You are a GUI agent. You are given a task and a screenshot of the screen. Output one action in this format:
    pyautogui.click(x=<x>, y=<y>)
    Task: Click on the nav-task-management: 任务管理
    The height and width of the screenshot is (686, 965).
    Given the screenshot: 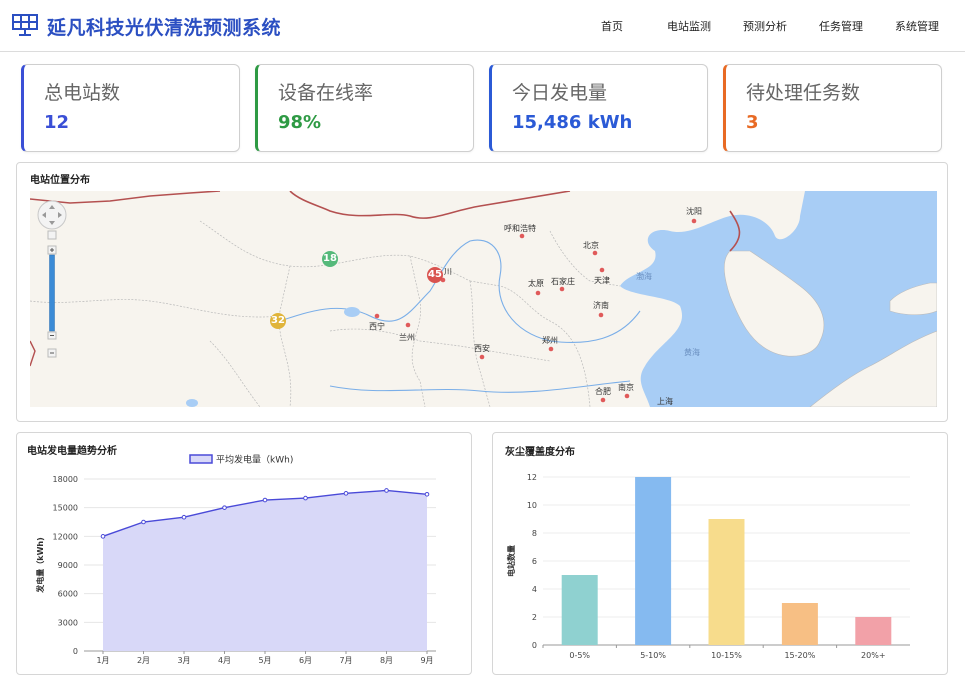 What is the action you would take?
    pyautogui.click(x=841, y=26)
    